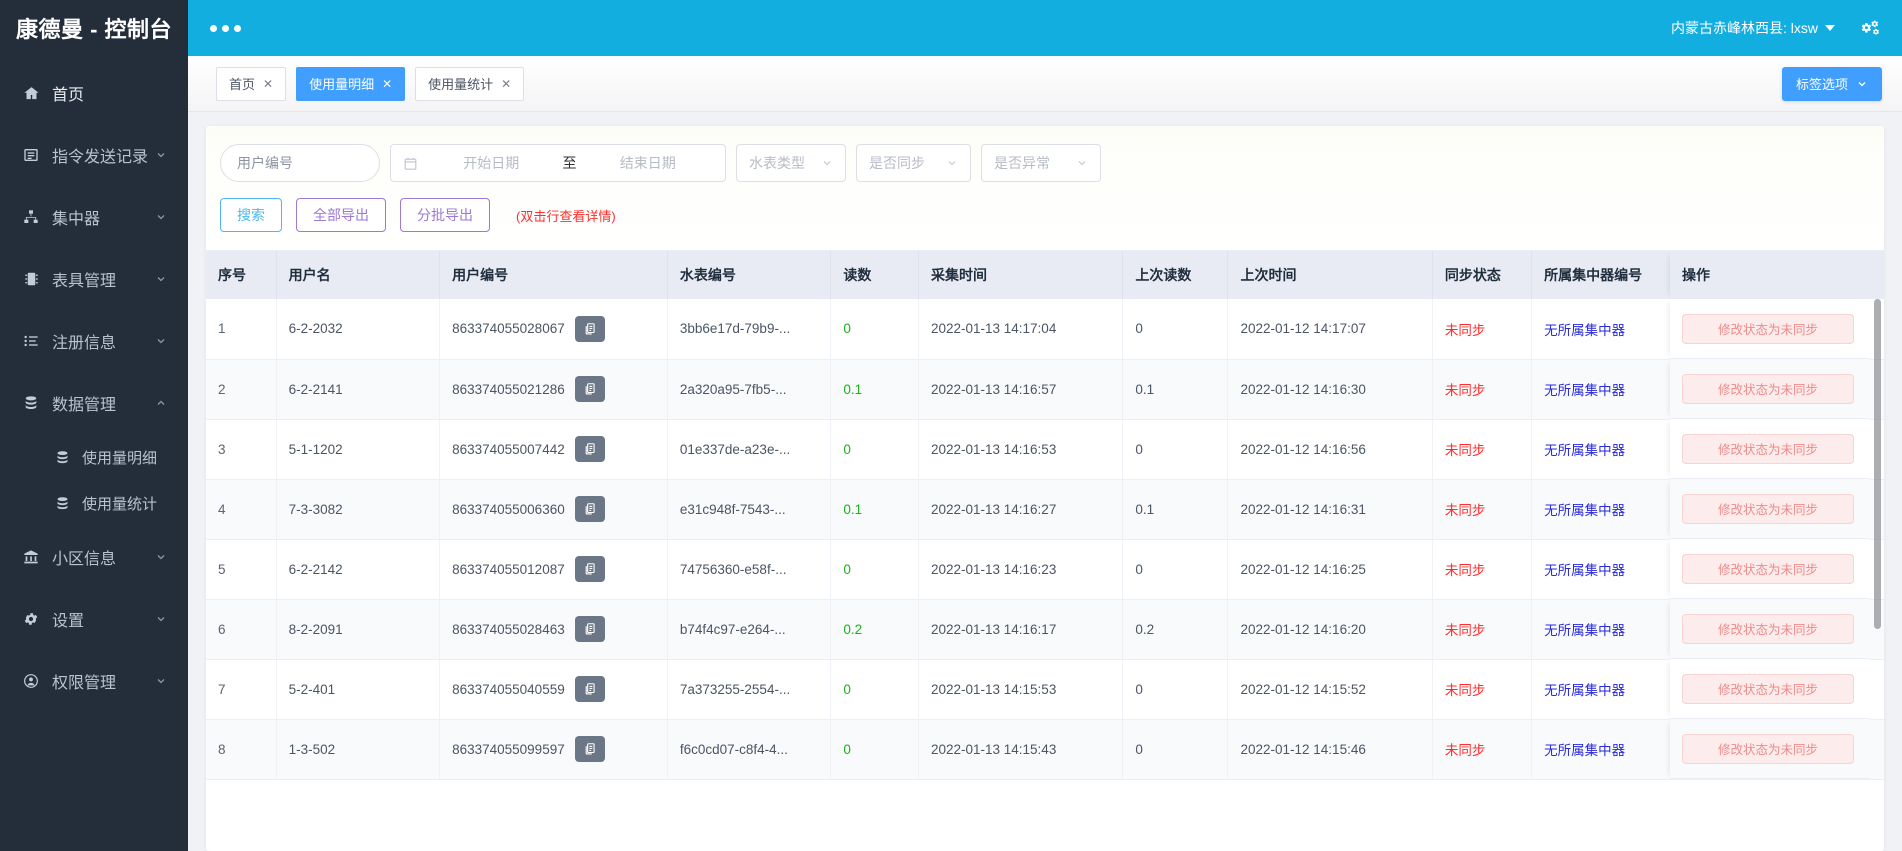 Image resolution: width=1902 pixels, height=851 pixels. Describe the element at coordinates (1330, 389) in the screenshot. I see `cell-last-time: 2022-01-12 14:16:30` at that location.